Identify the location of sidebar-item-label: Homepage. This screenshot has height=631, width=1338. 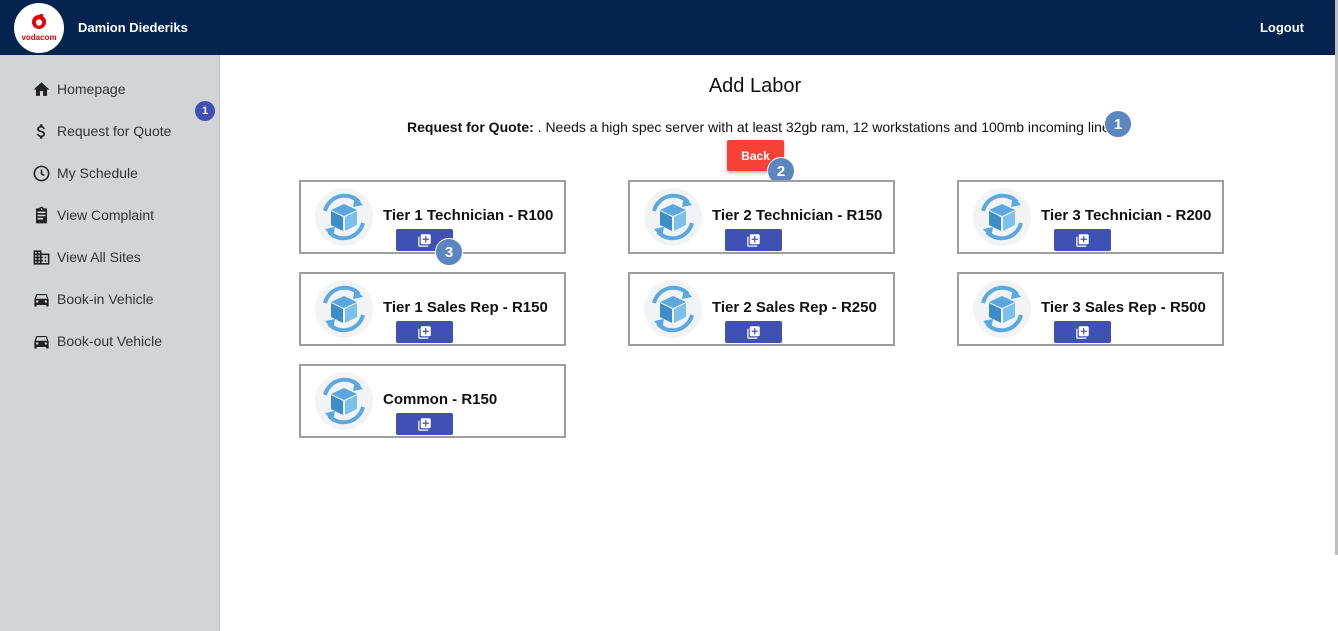
(91, 89).